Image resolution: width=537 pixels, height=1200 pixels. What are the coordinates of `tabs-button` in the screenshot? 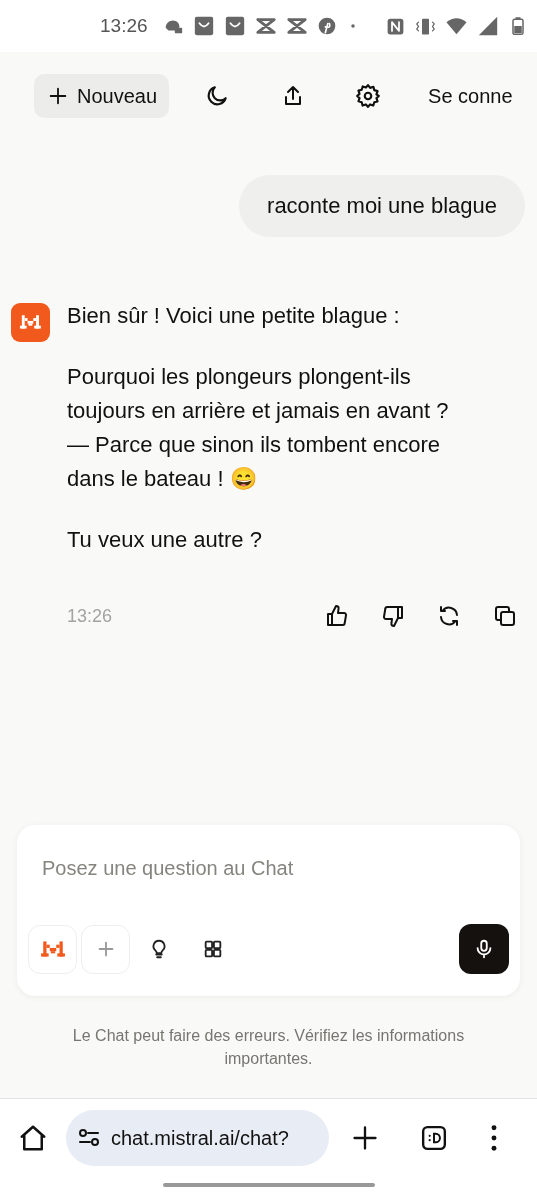 It's located at (434, 1138).